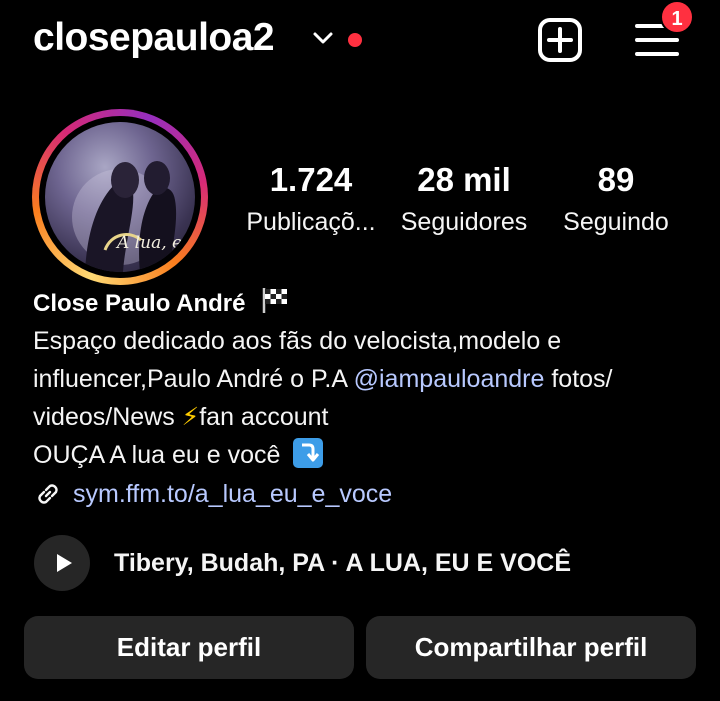 Image resolution: width=720 pixels, height=701 pixels. Describe the element at coordinates (355, 40) in the screenshot. I see `unread-dot` at that location.